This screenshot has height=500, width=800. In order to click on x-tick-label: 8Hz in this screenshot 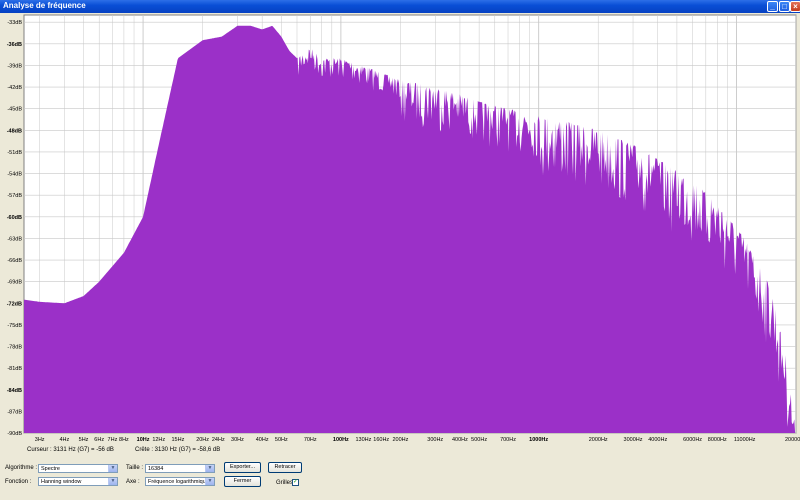, I will do `click(124, 440)`.